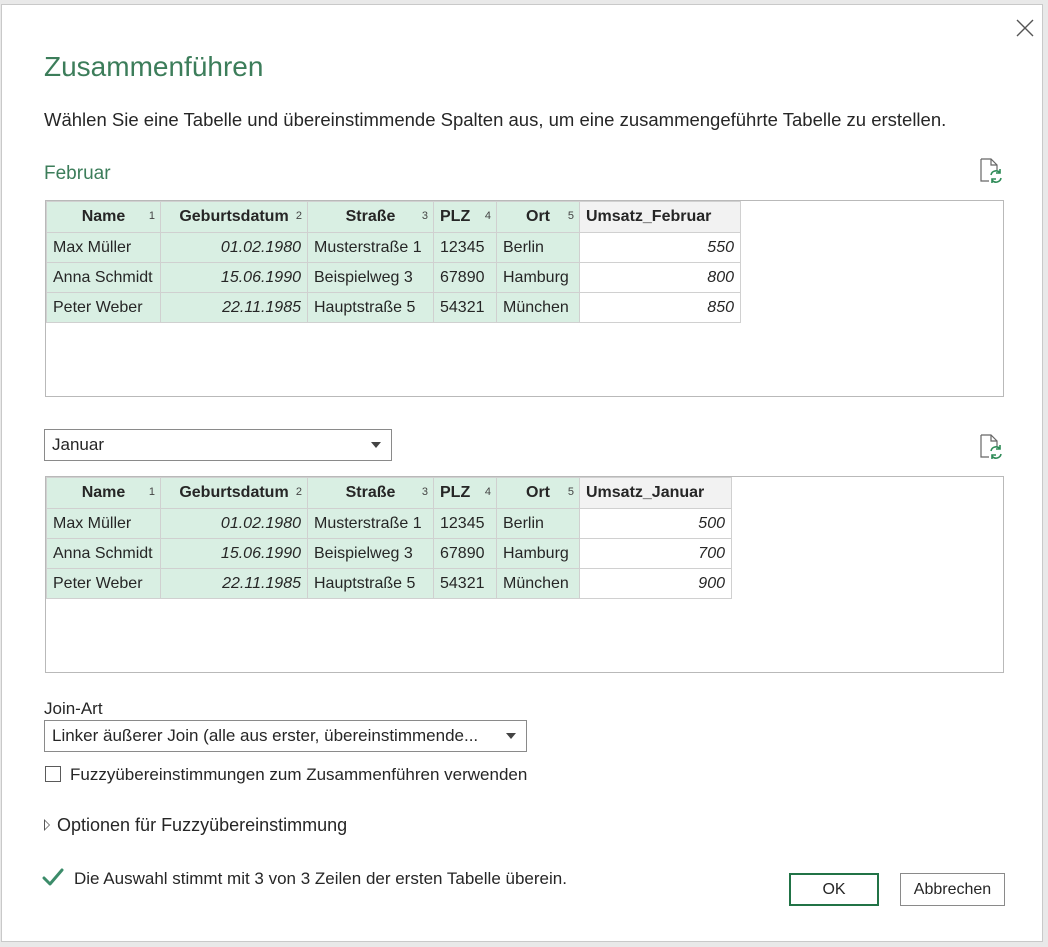 The height and width of the screenshot is (947, 1048). I want to click on table-cell: 900, so click(655, 583).